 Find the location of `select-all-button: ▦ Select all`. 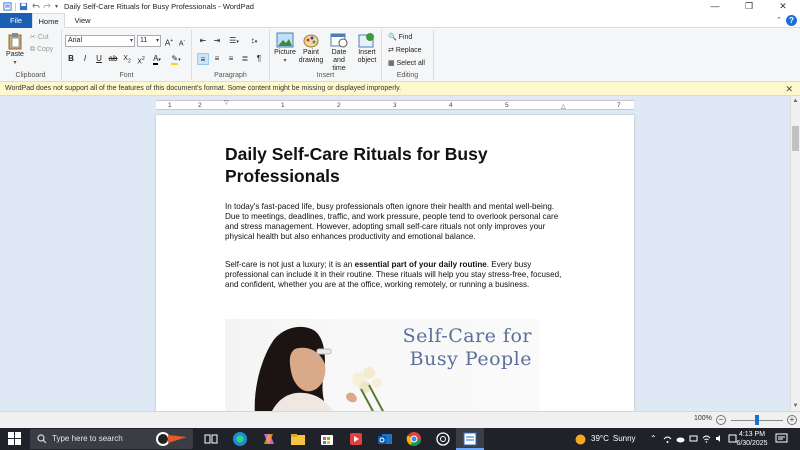

select-all-button: ▦ Select all is located at coordinates (406, 63).